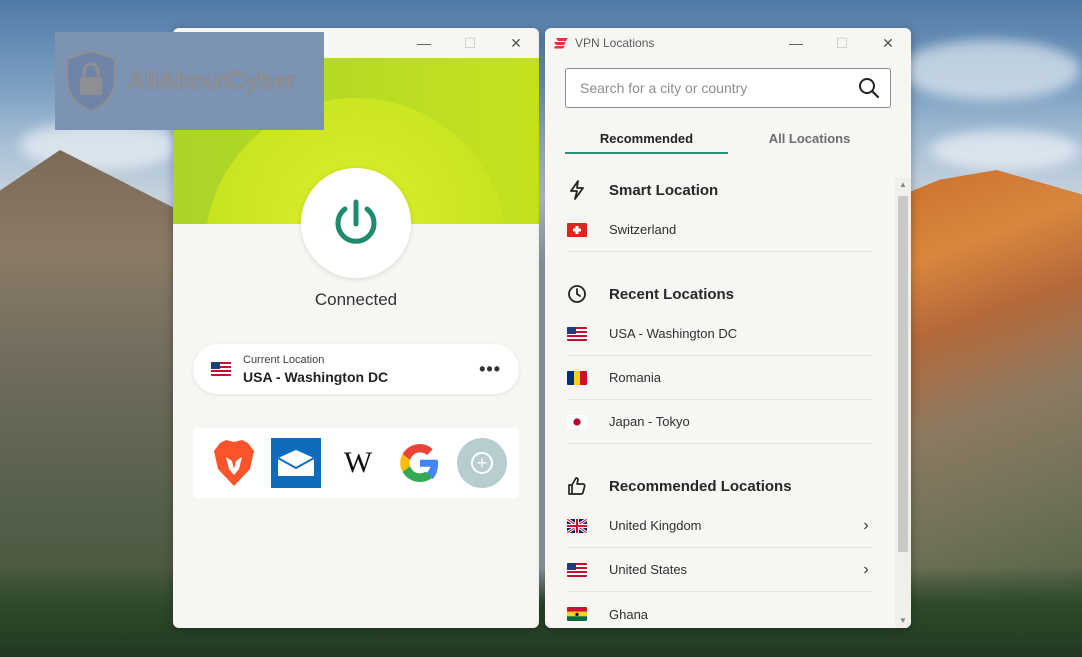 The width and height of the screenshot is (1082, 657). Describe the element at coordinates (903, 185) in the screenshot. I see `scroll-up-icon: ▲` at that location.